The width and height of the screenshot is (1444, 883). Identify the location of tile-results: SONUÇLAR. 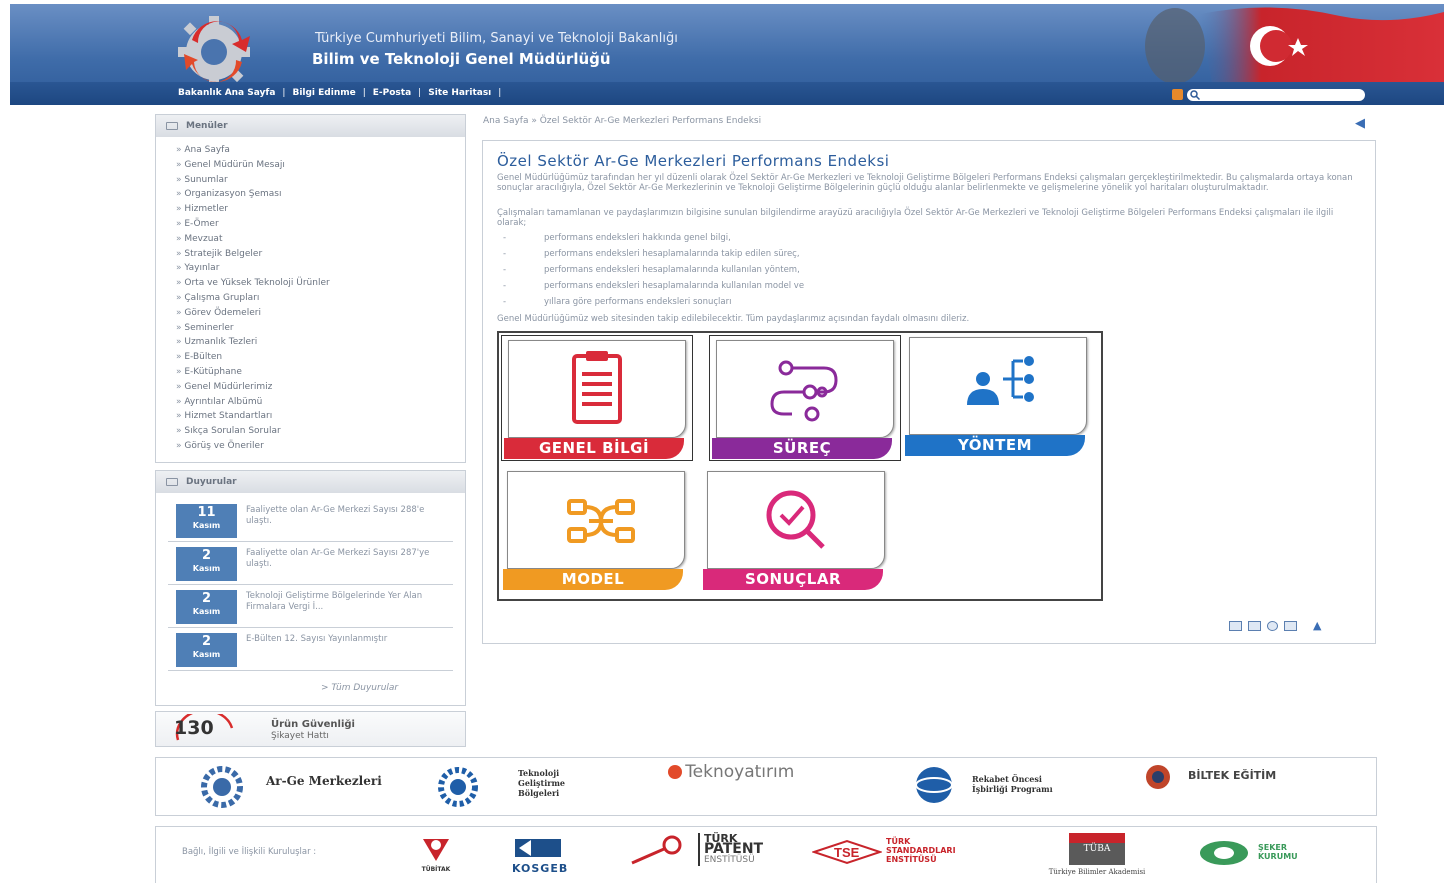
(797, 530).